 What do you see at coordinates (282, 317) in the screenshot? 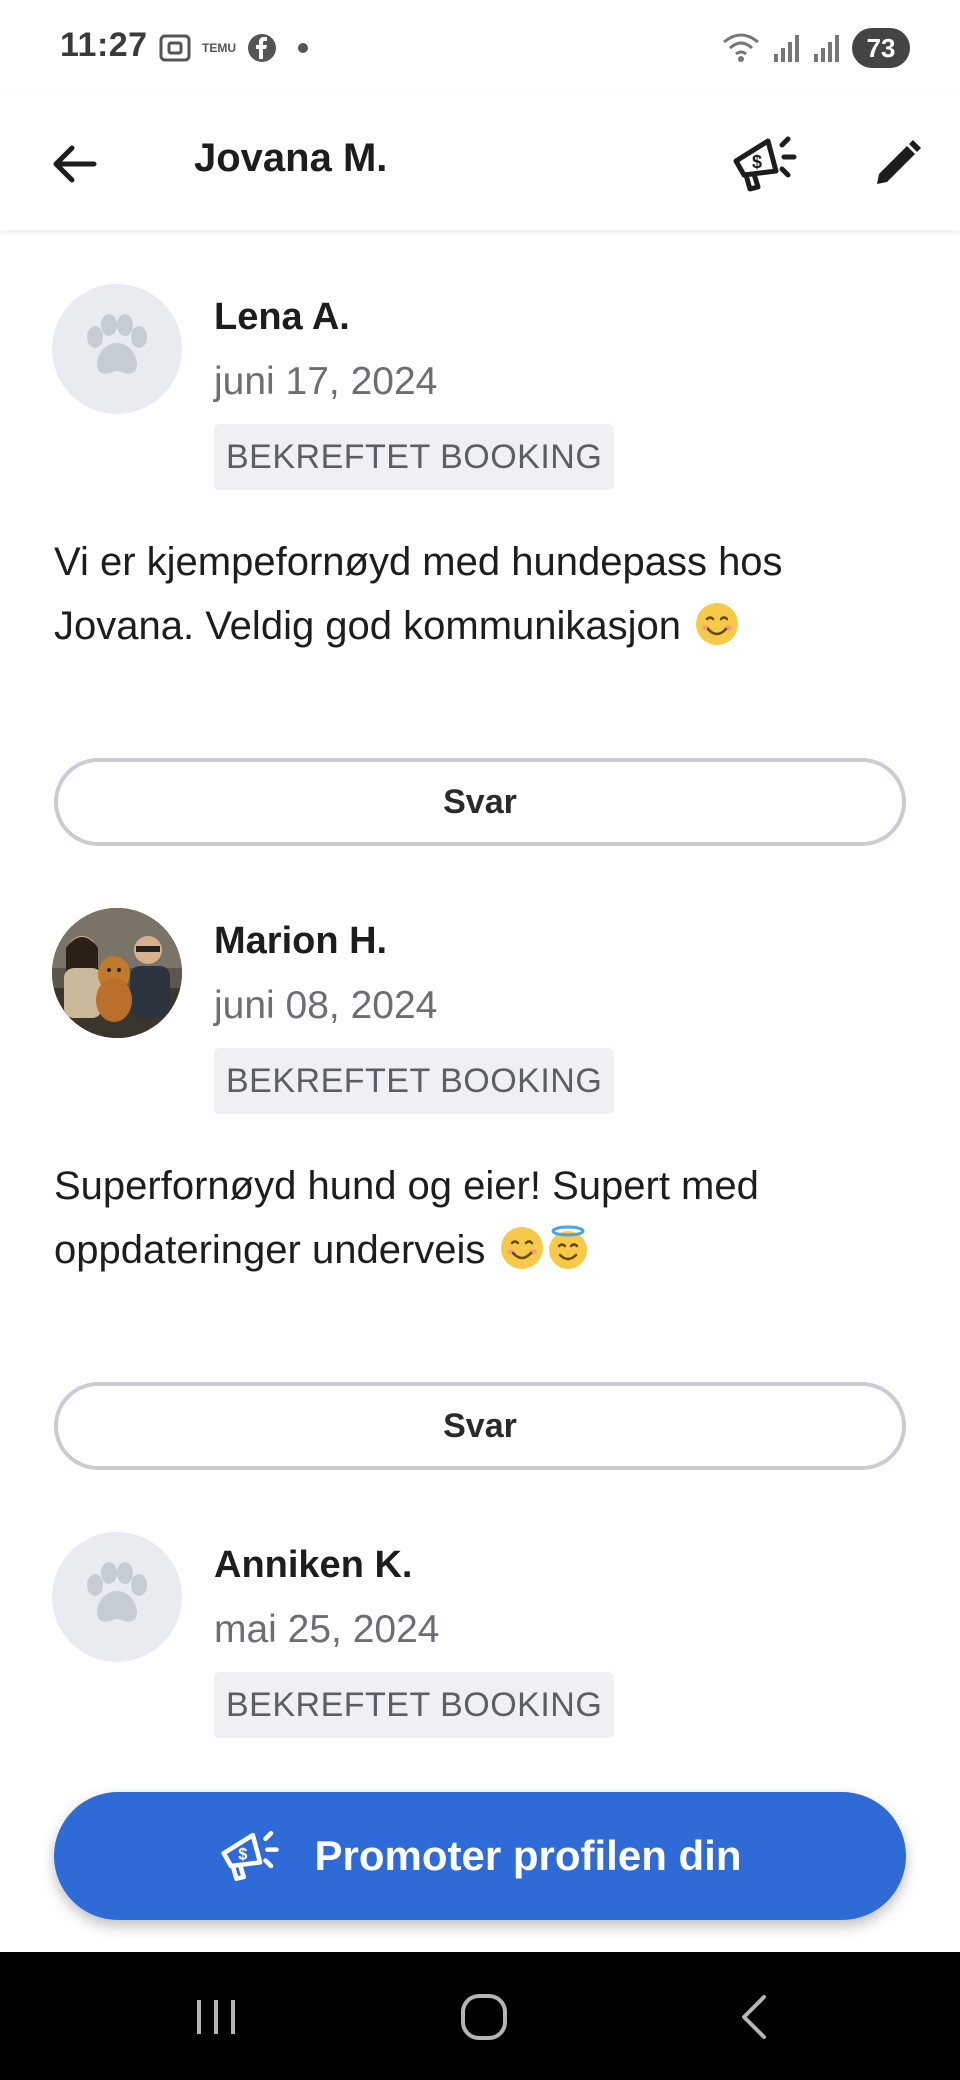
I see `reviewer-name: Lena A.` at bounding box center [282, 317].